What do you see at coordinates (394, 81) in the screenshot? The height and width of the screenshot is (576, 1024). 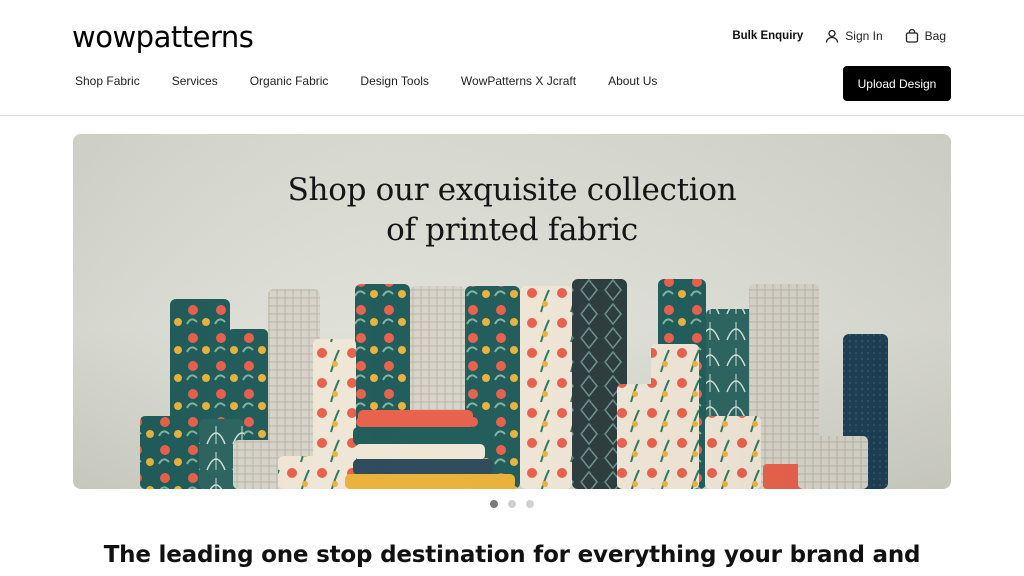 I see `nav-design-tools: Design Tools` at bounding box center [394, 81].